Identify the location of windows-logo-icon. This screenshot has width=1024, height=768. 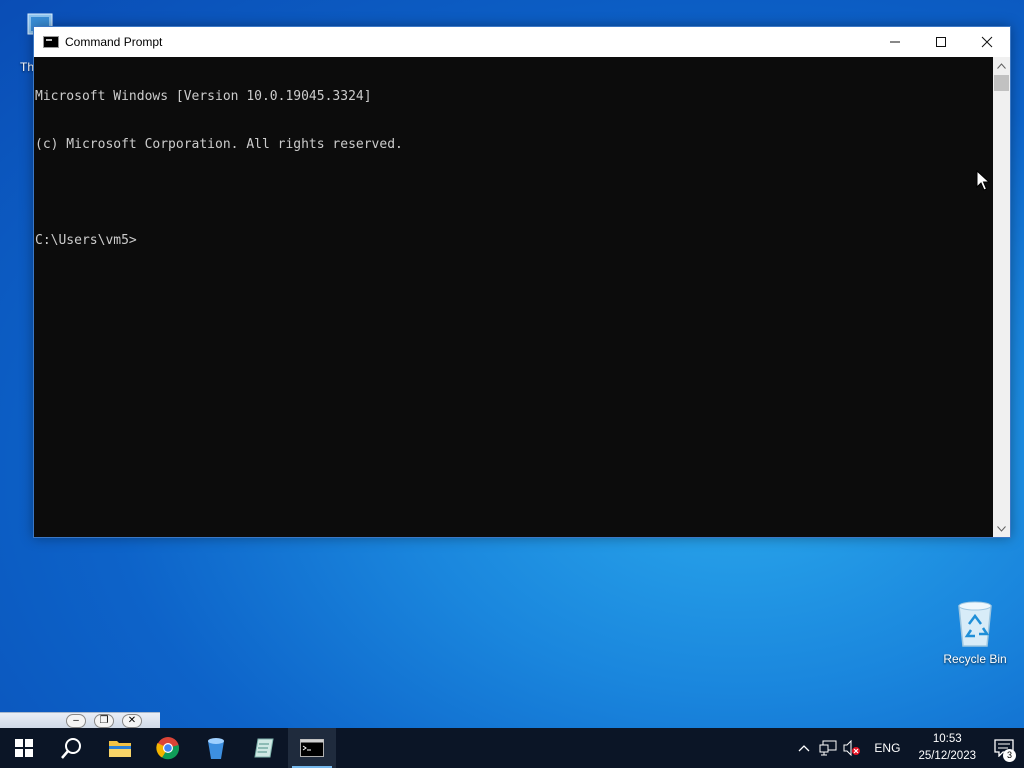
(24, 748).